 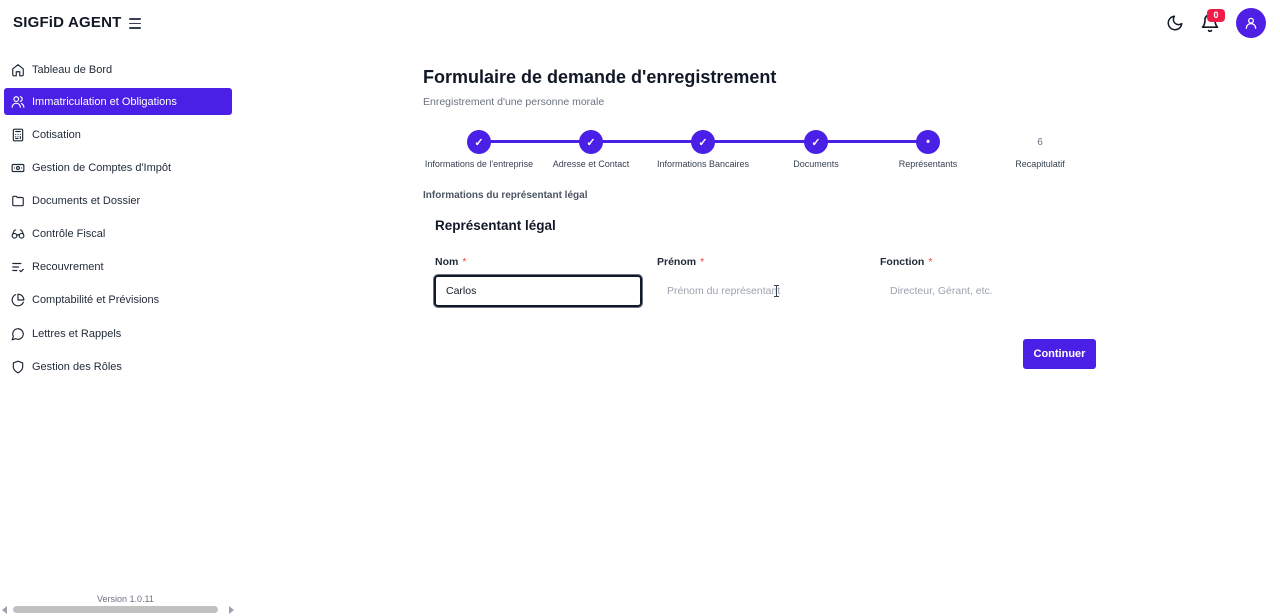 I want to click on nom-label: Nom *, so click(x=450, y=262).